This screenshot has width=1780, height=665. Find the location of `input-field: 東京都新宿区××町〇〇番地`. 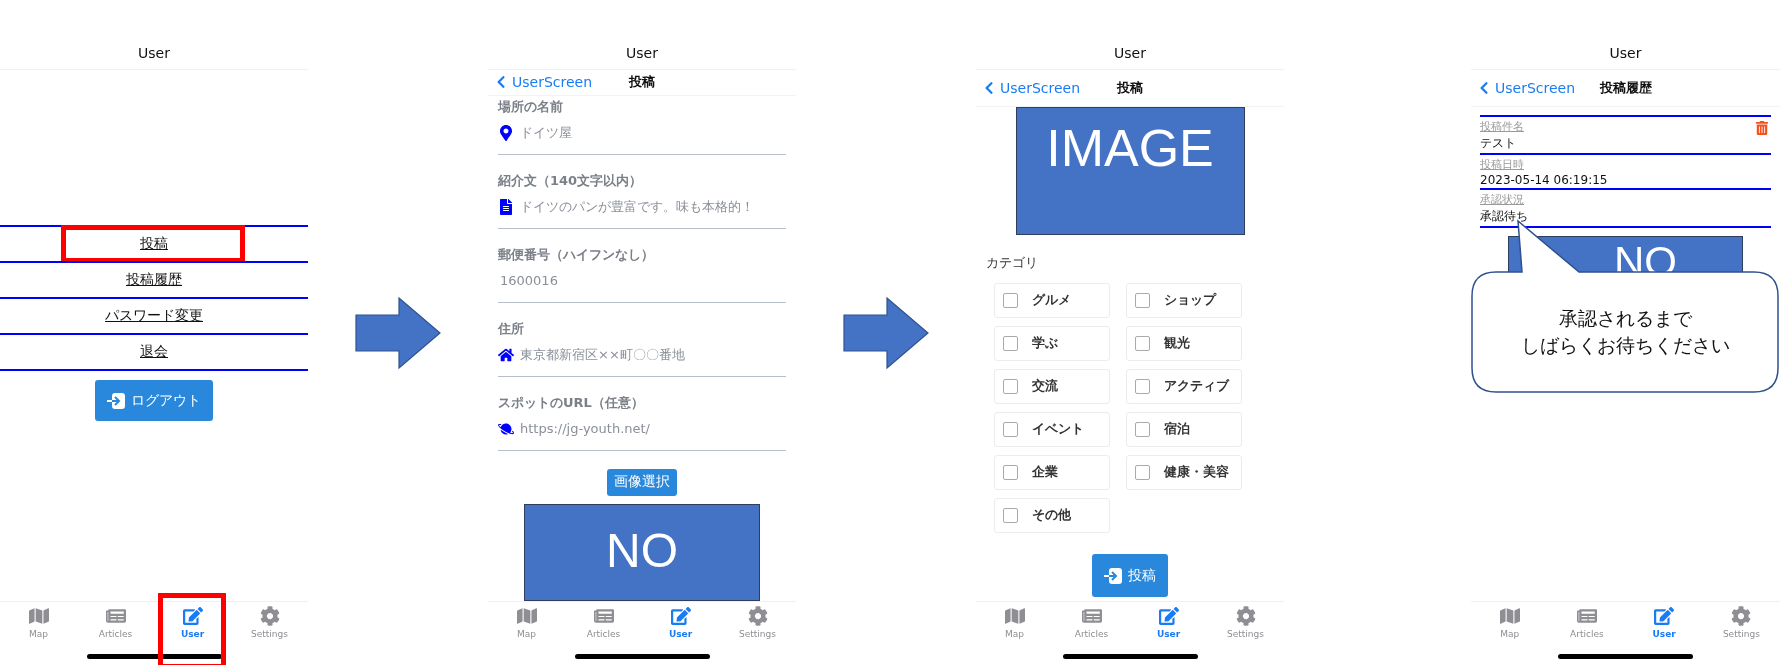

input-field: 東京都新宿区××町〇〇番地 is located at coordinates (652, 355).